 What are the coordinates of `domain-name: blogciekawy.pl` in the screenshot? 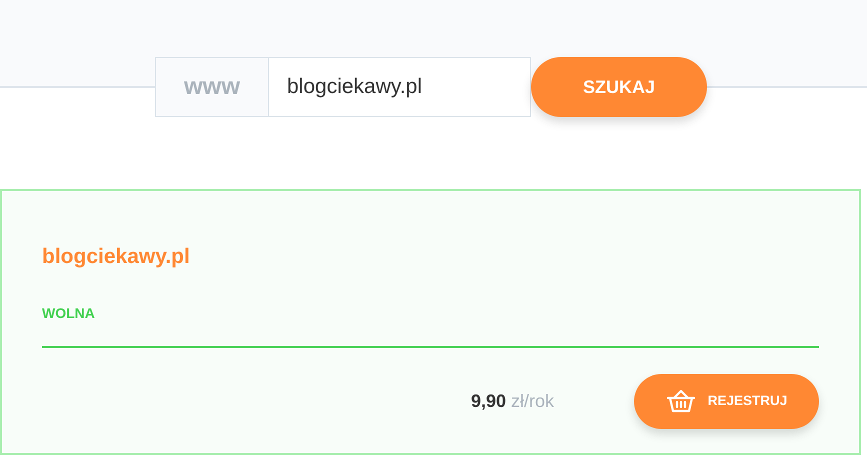 It's located at (116, 257).